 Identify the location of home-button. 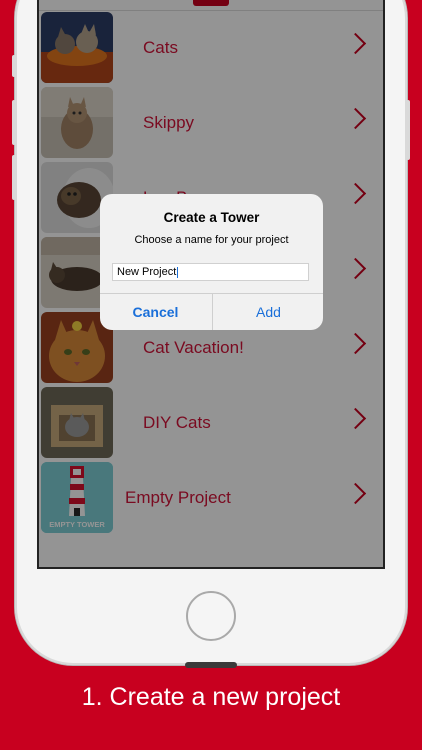
(211, 616).